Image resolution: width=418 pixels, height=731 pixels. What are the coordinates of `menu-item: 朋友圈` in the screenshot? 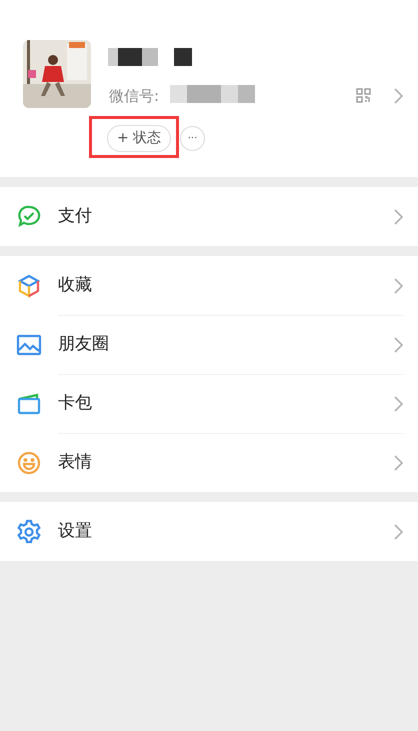 It's located at (209, 344).